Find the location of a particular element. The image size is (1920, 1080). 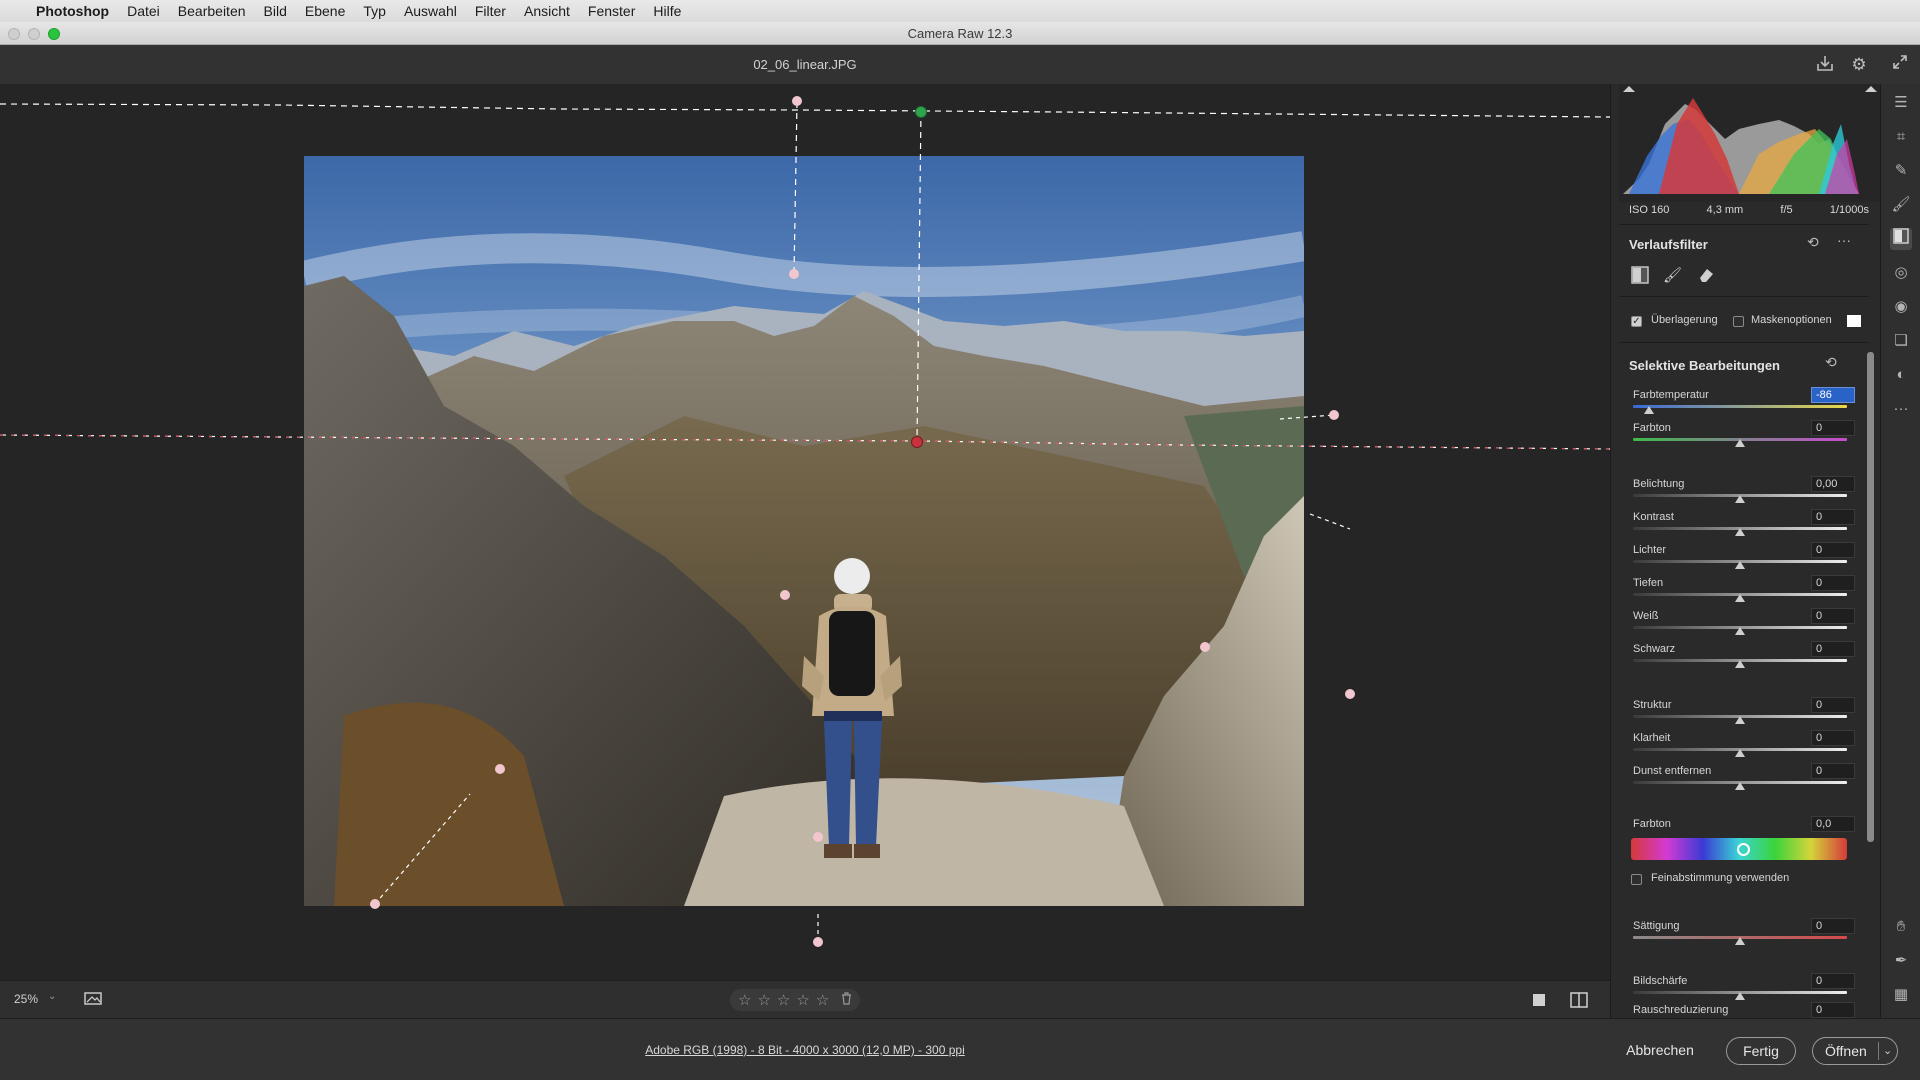

spot-removal-icon: ✎ is located at coordinates (1901, 171).